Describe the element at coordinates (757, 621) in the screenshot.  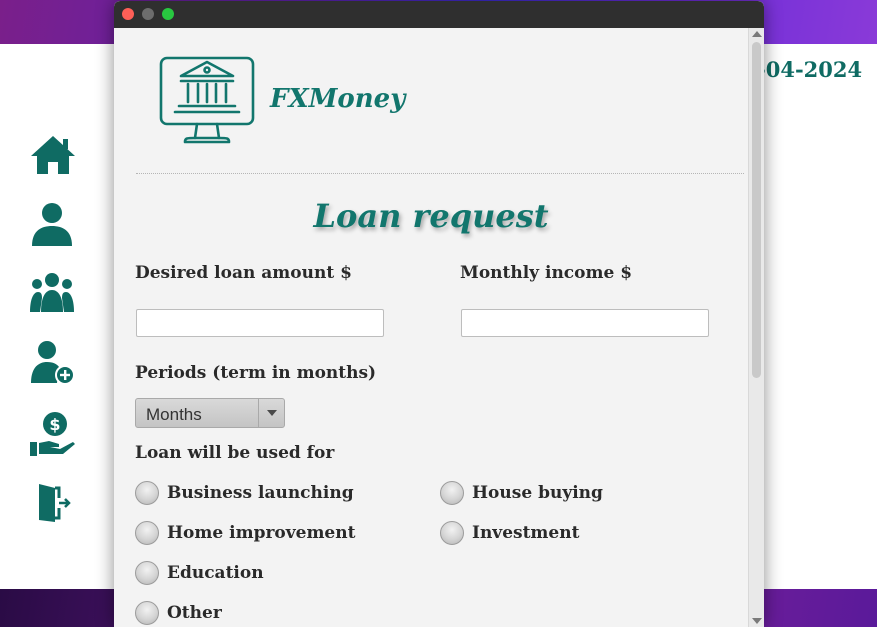
I see `scroll-down-arrow` at that location.